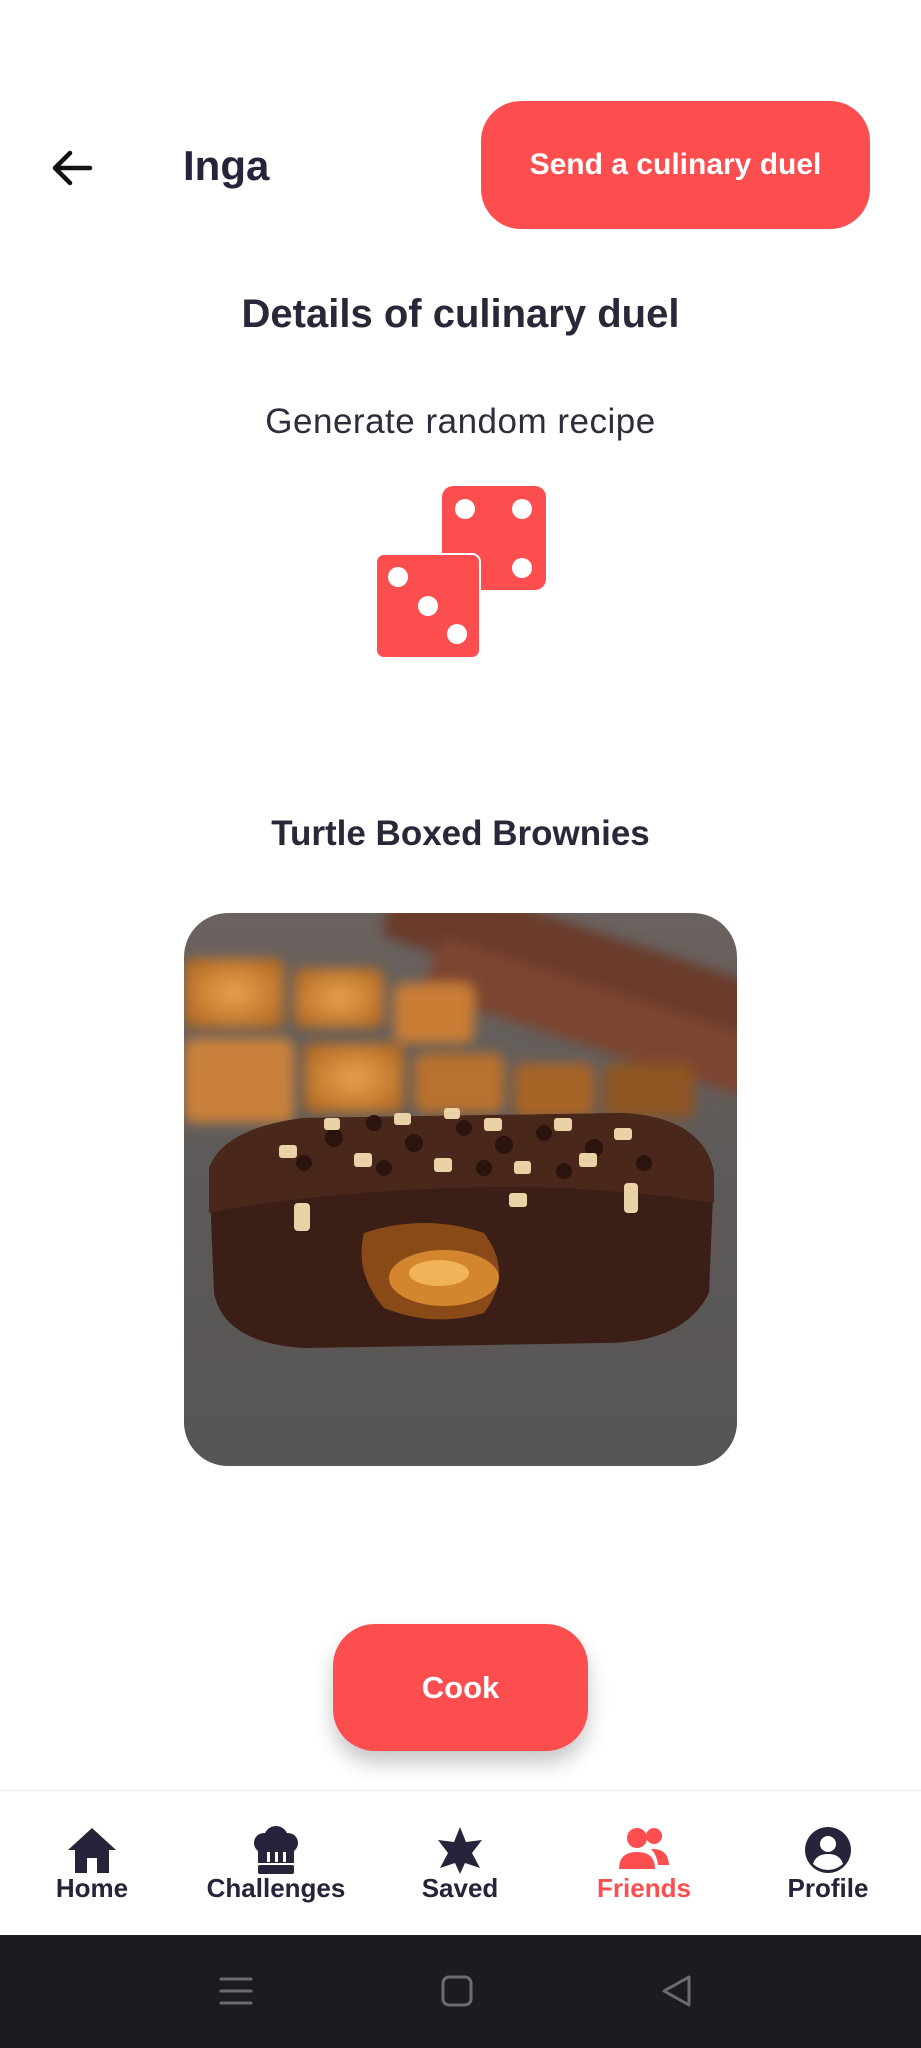 This screenshot has width=921, height=2048. I want to click on tab-home: Home, so click(92, 1863).